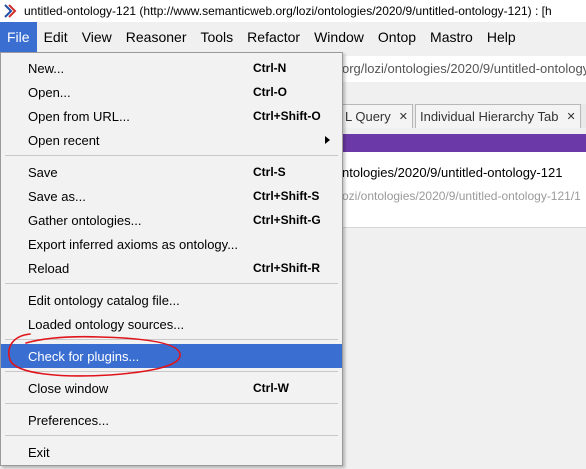  I want to click on submenu-arrow-icon, so click(327, 140).